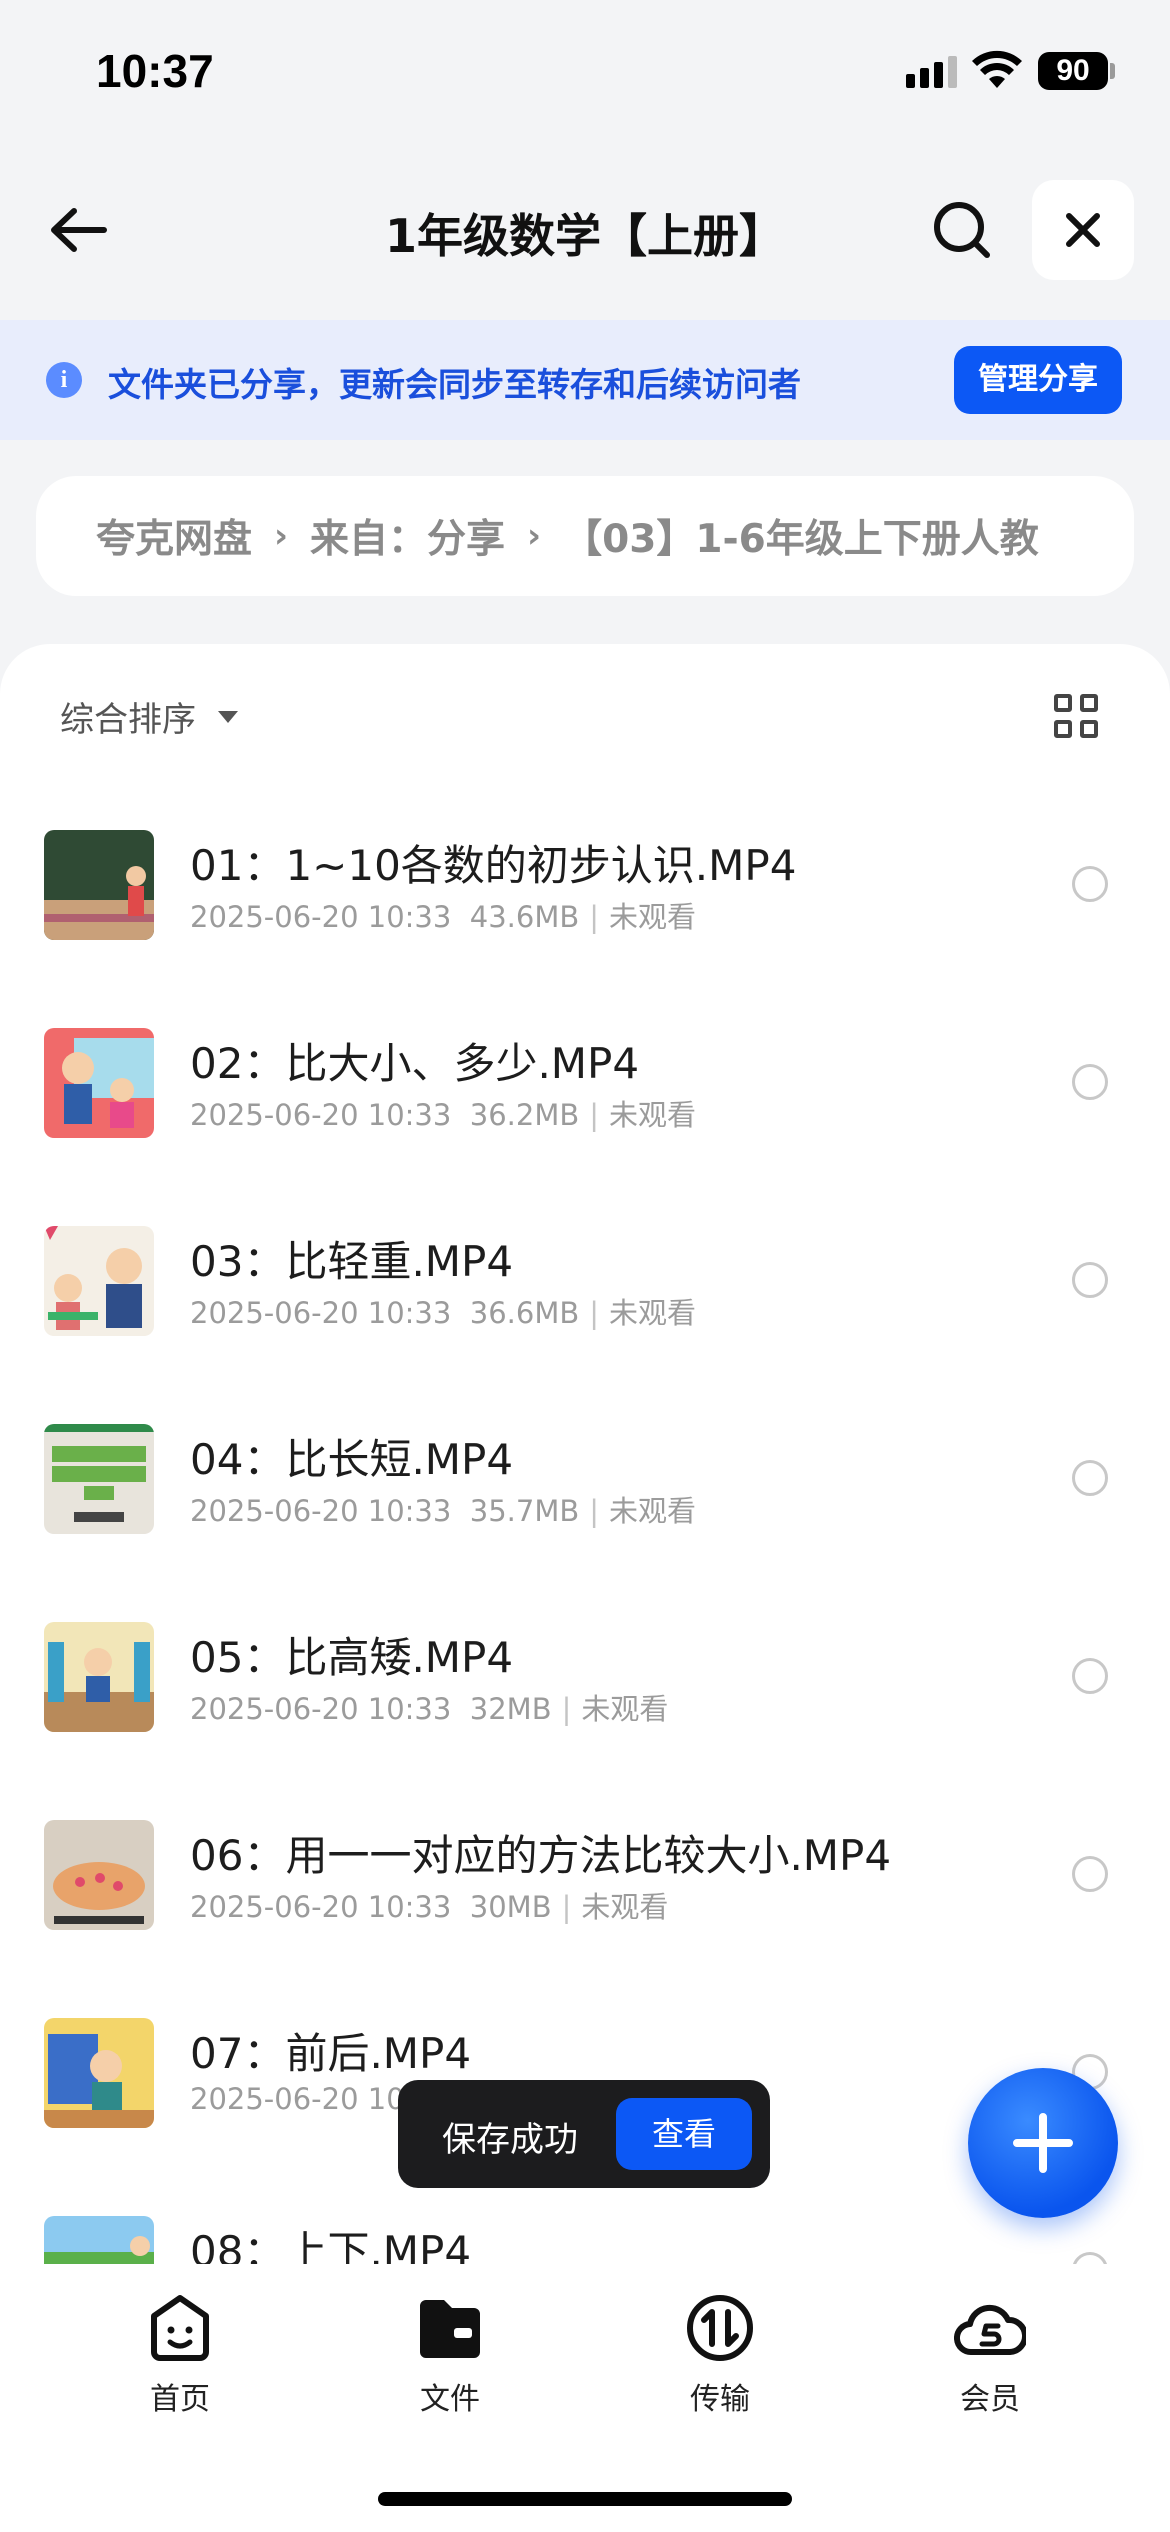 The width and height of the screenshot is (1170, 2532). What do you see at coordinates (450, 2399) in the screenshot?
I see `tab-files-label: 文件` at bounding box center [450, 2399].